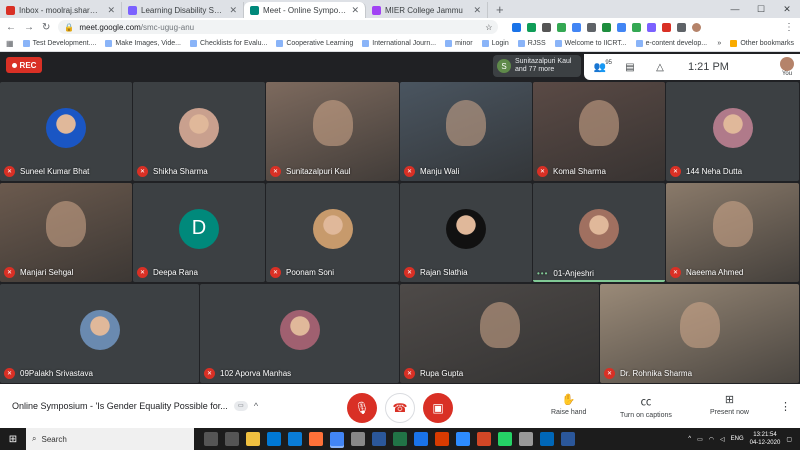  Describe the element at coordinates (737, 439) in the screenshot. I see `language-indicator: ENG` at that location.